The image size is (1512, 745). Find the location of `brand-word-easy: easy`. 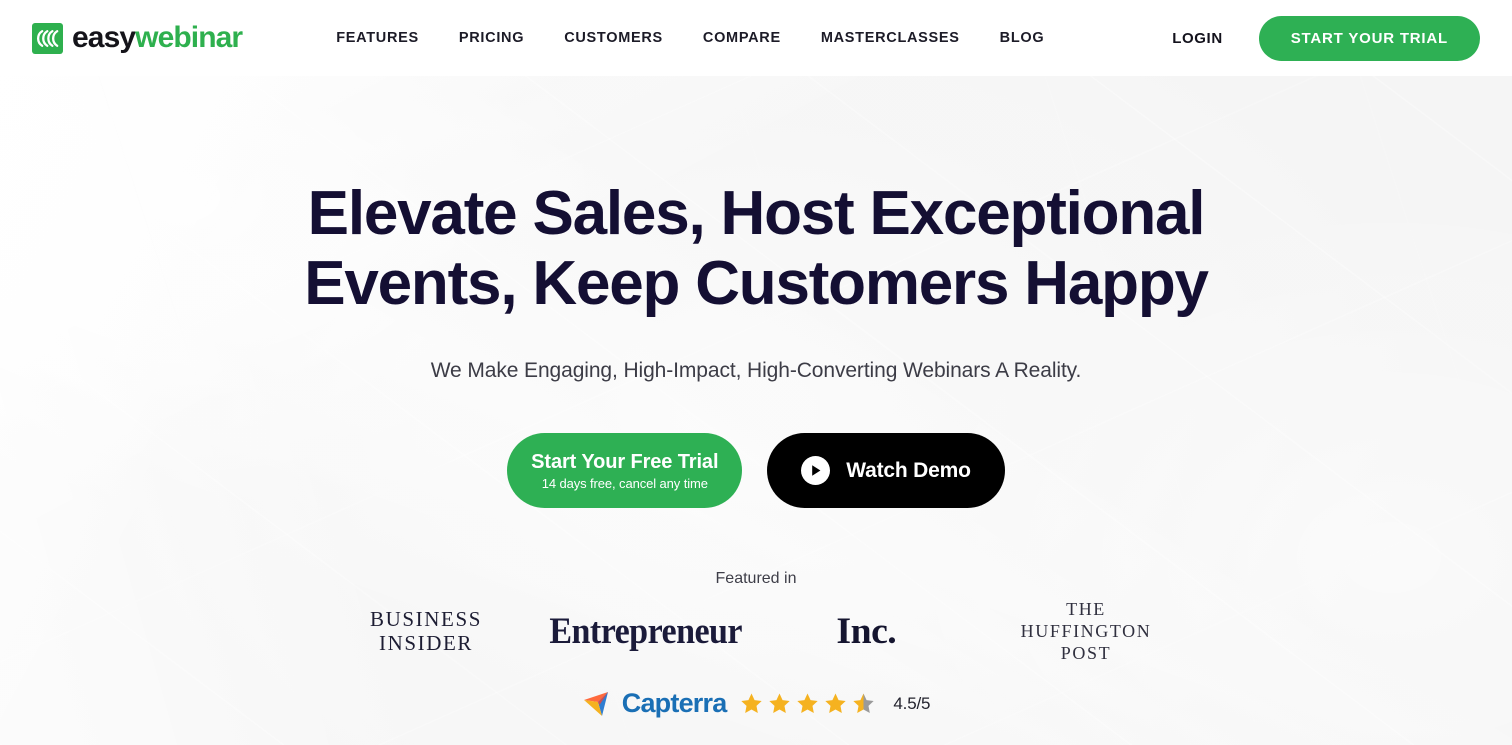

brand-word-easy: easy is located at coordinates (104, 37).